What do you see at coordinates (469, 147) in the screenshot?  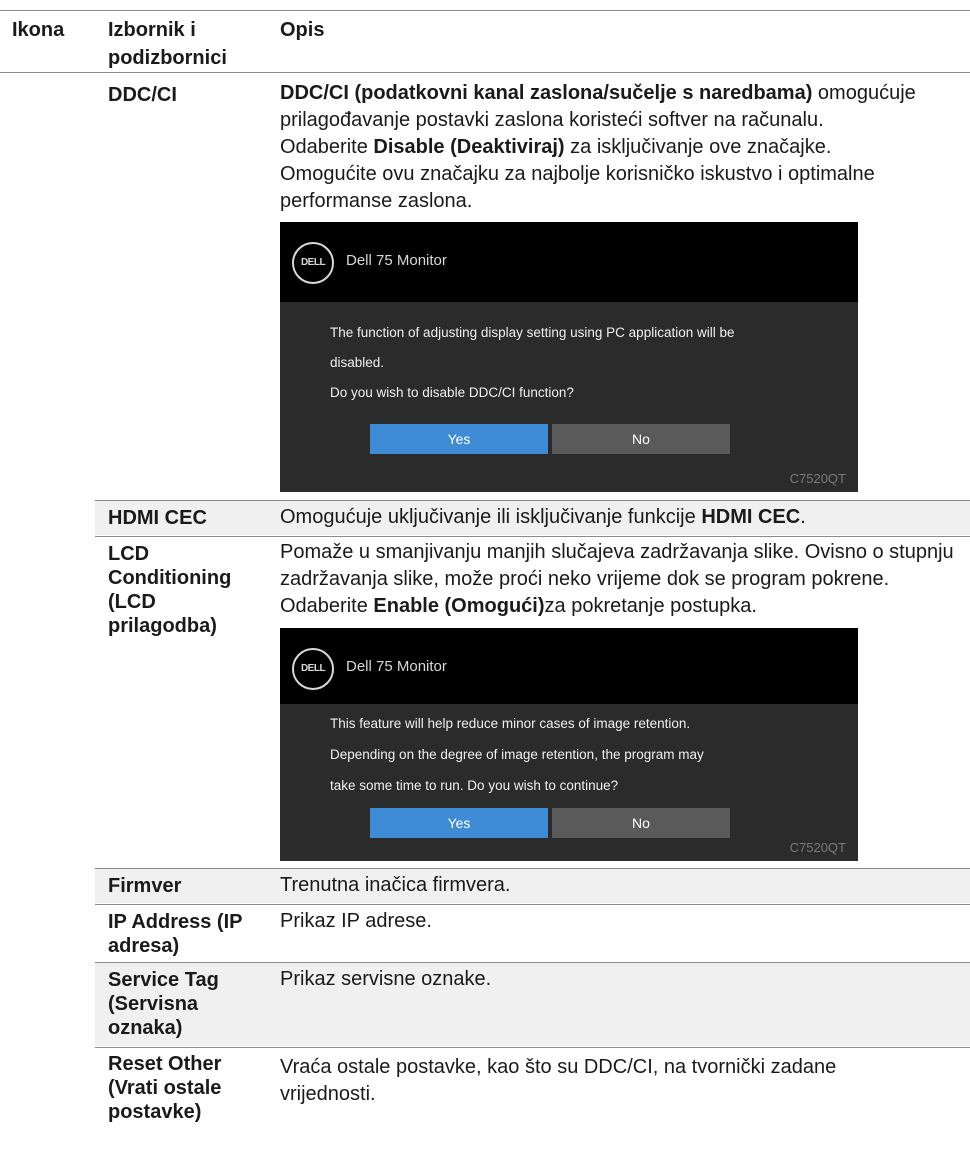 I see `ddcci-disable-option: Disable (Deaktiviraj)` at bounding box center [469, 147].